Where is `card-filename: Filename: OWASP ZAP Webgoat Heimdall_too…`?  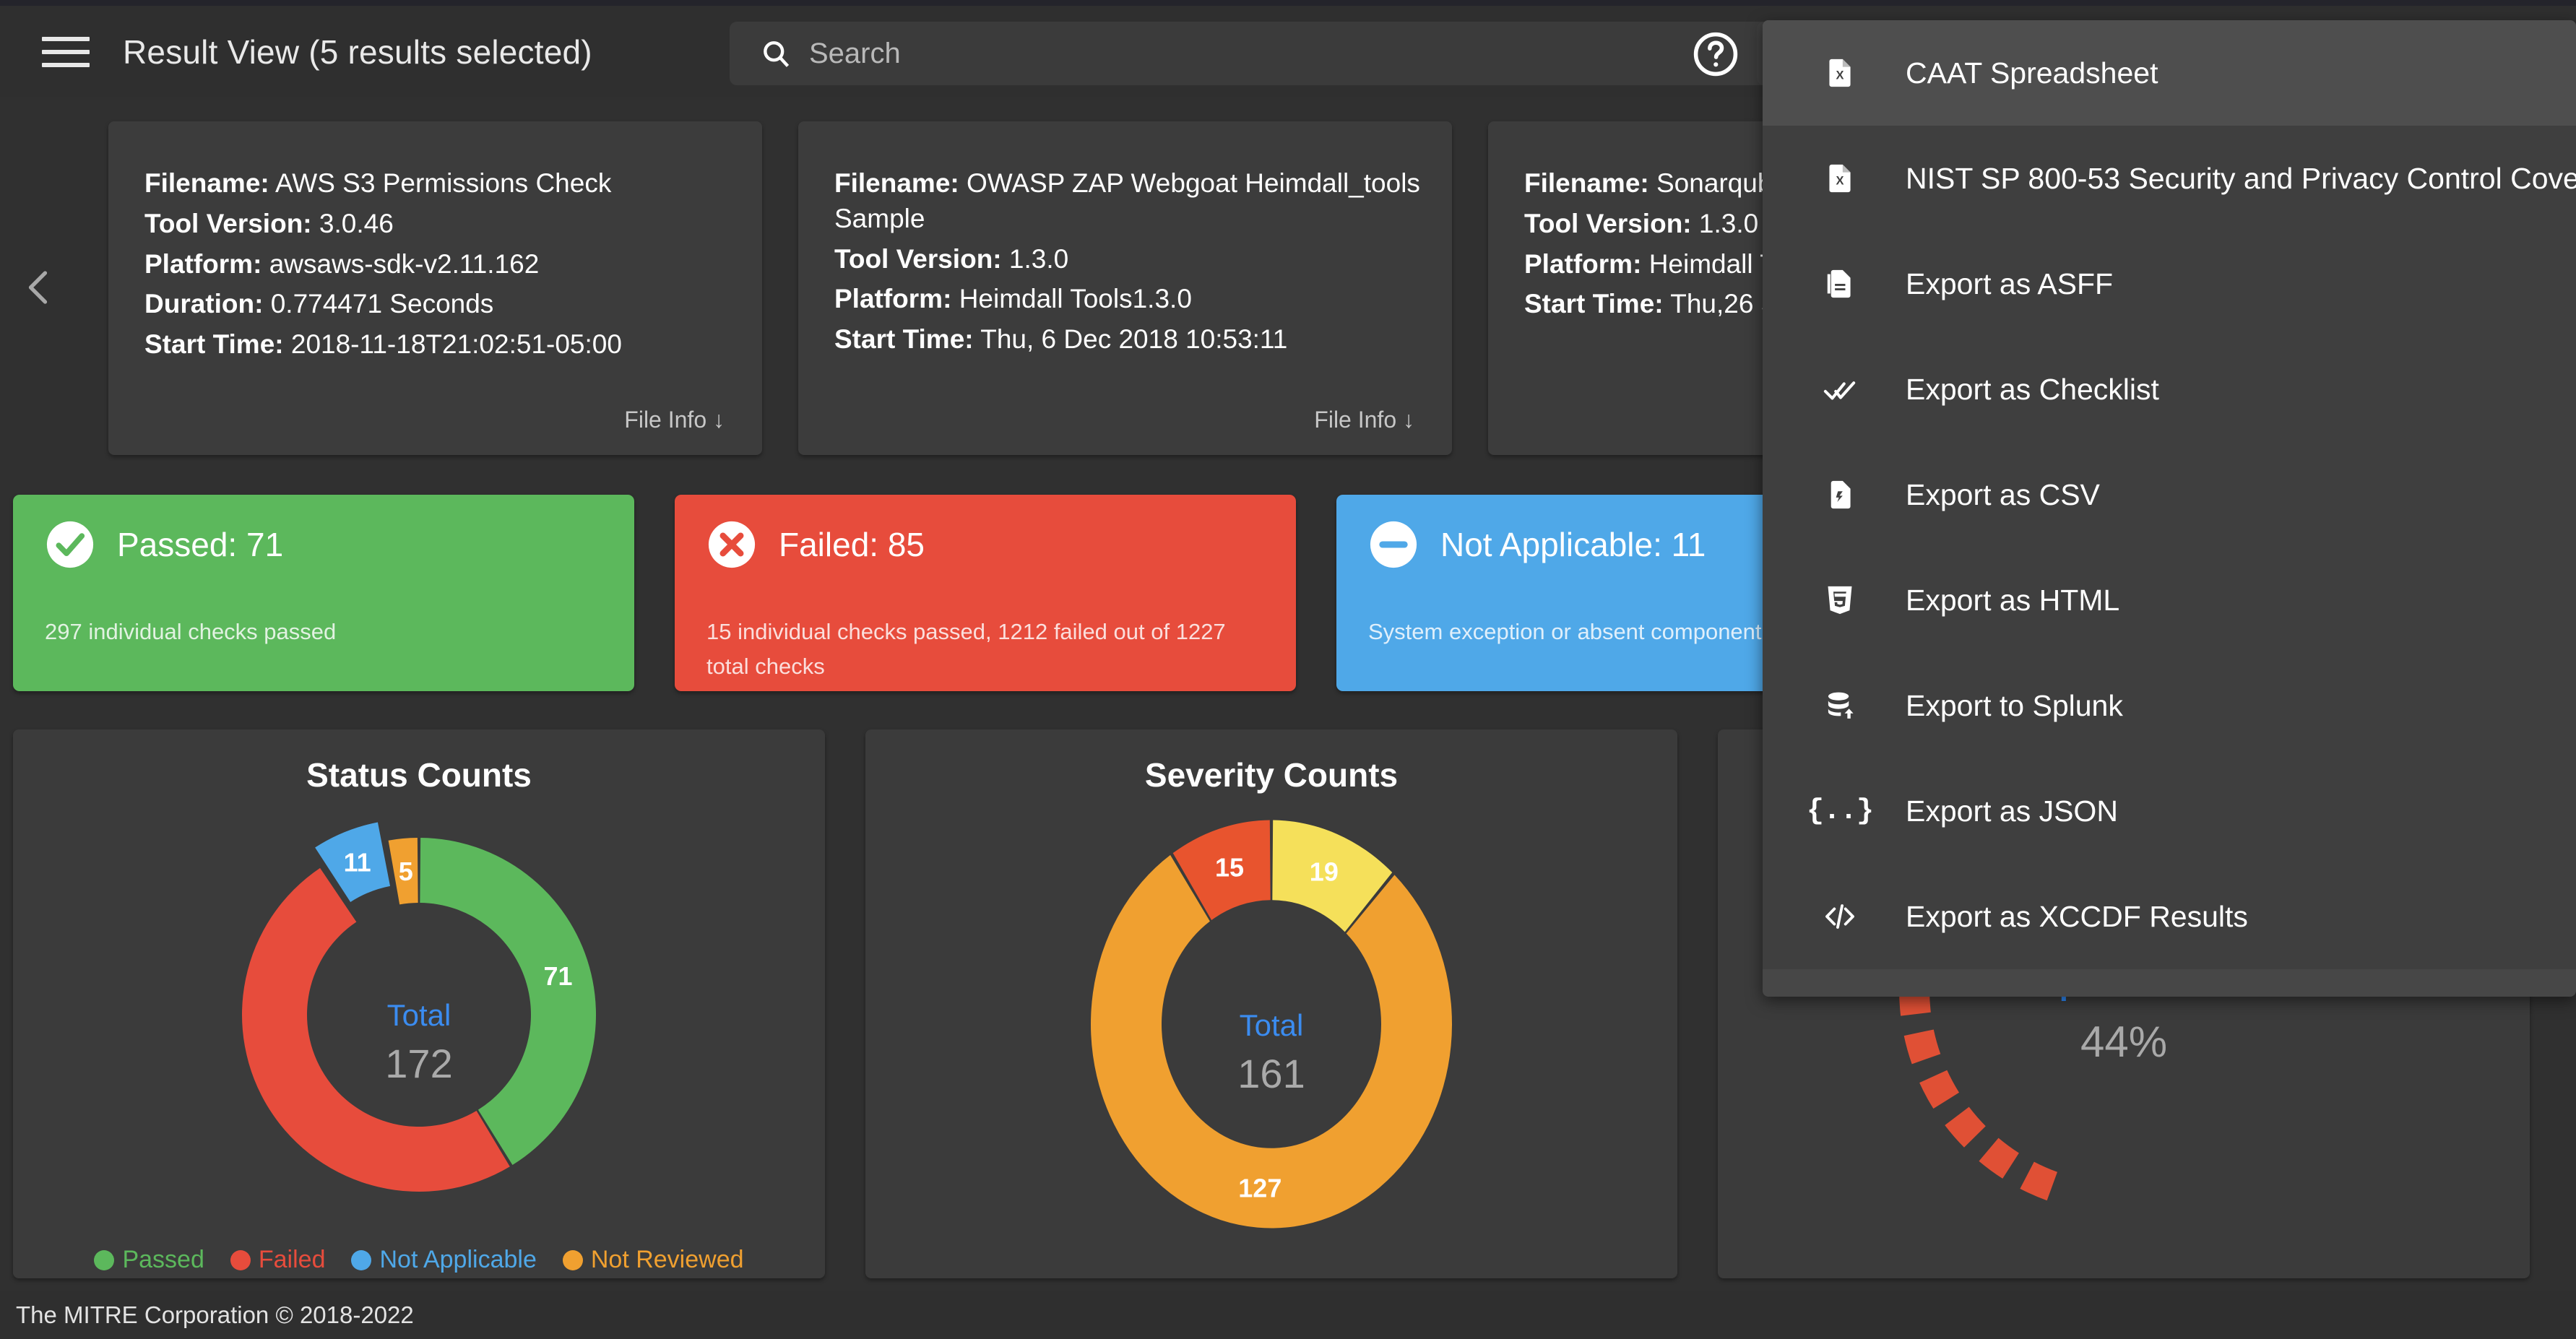
card-filename: Filename: OWASP ZAP Webgoat Heimdall_too… is located at coordinates (1127, 200).